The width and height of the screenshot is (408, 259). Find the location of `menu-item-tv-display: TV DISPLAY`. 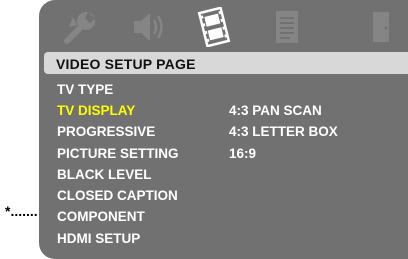

menu-item-tv-display: TV DISPLAY is located at coordinates (96, 110).